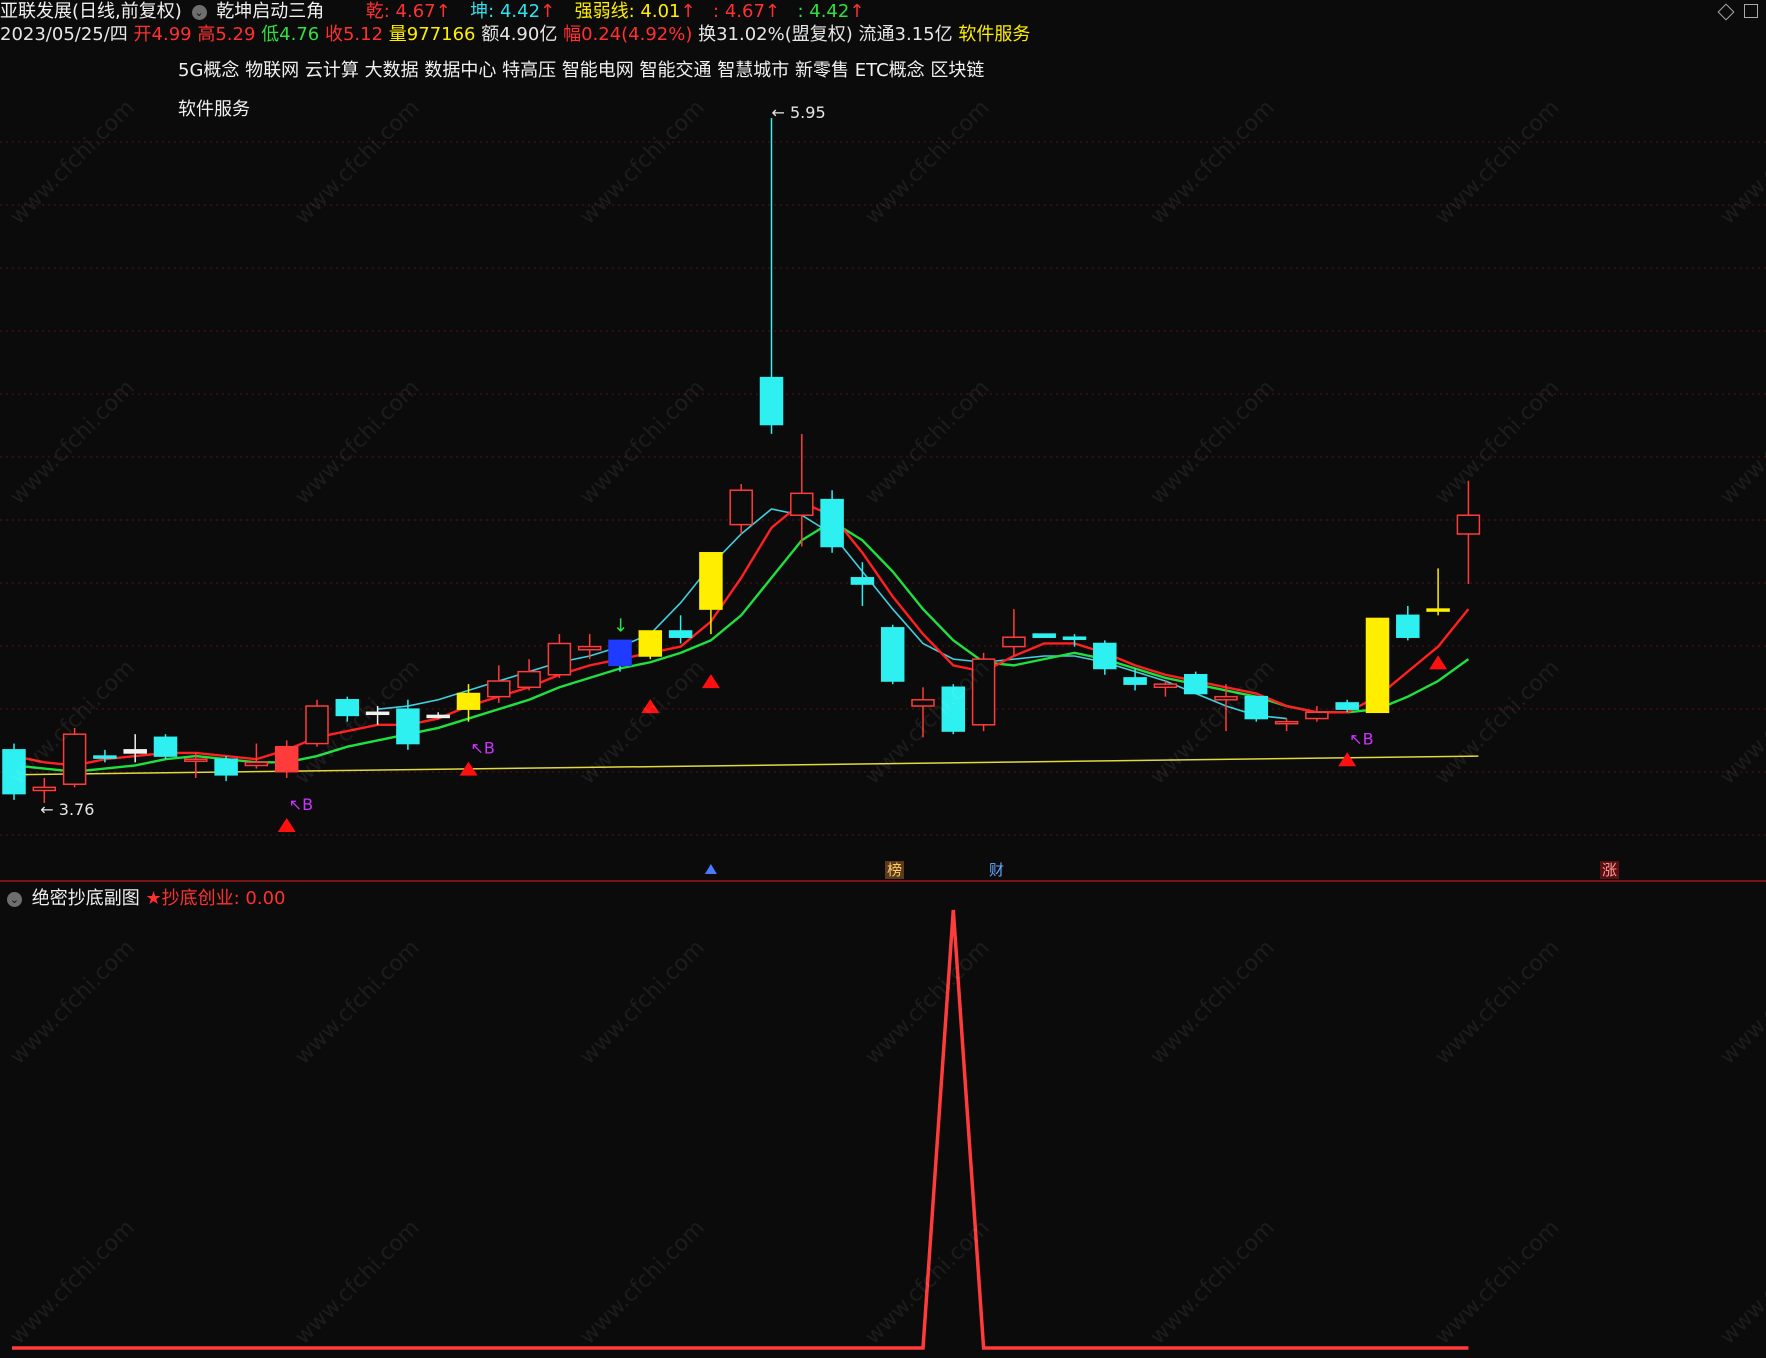 The image size is (1766, 1358). Describe the element at coordinates (799, 112) in the screenshot. I see `price-annotation: ← 5.95` at that location.